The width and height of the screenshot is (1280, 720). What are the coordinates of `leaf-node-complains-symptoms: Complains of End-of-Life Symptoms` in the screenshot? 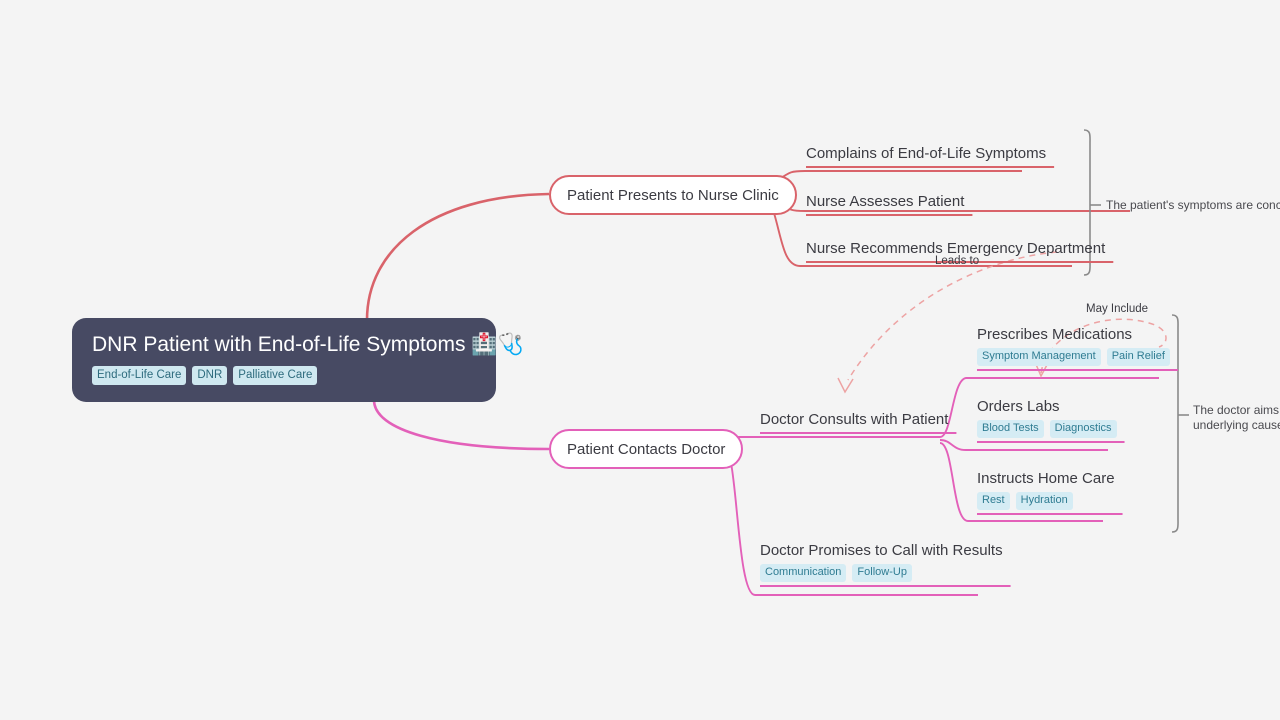 It's located at (926, 153).